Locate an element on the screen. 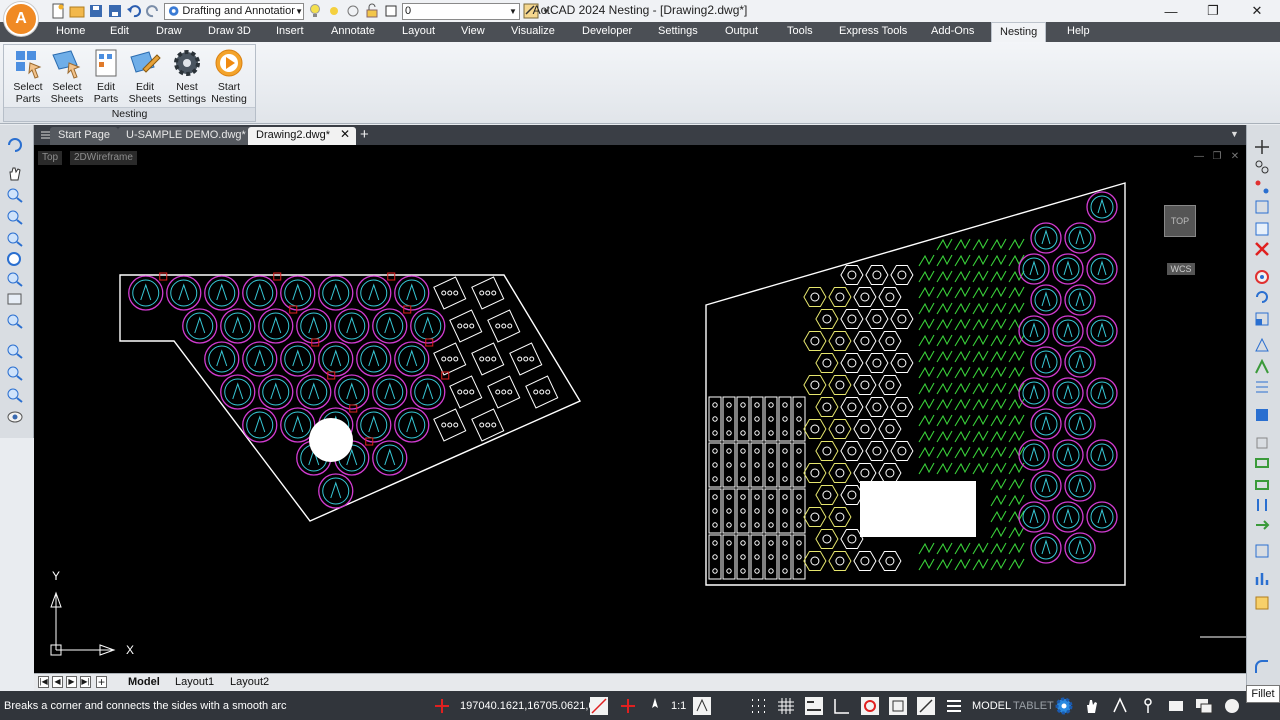  menu-layout: Layout is located at coordinates (418, 31).